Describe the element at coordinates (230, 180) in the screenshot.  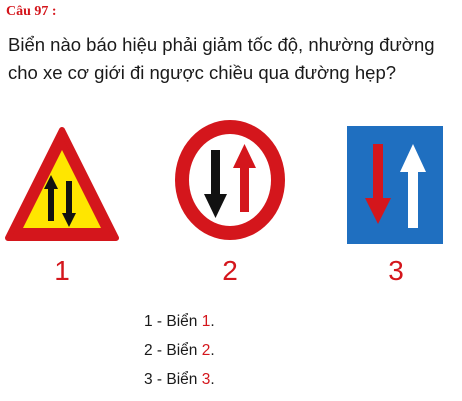
I see `circle-priority-oncoming-icon` at that location.